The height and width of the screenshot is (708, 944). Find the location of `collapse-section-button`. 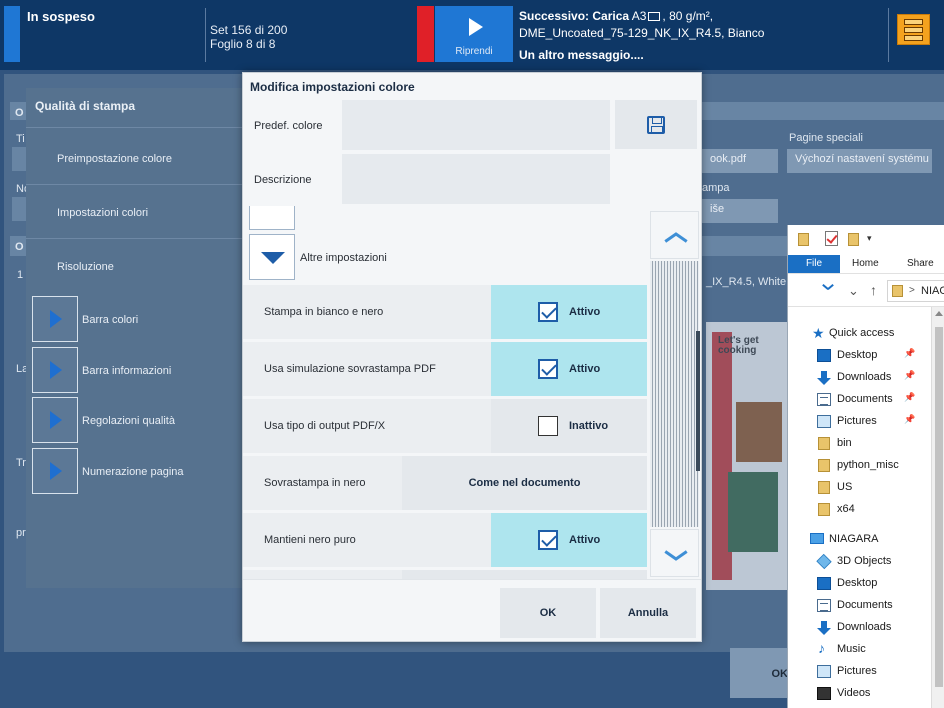

collapse-section-button is located at coordinates (272, 257).